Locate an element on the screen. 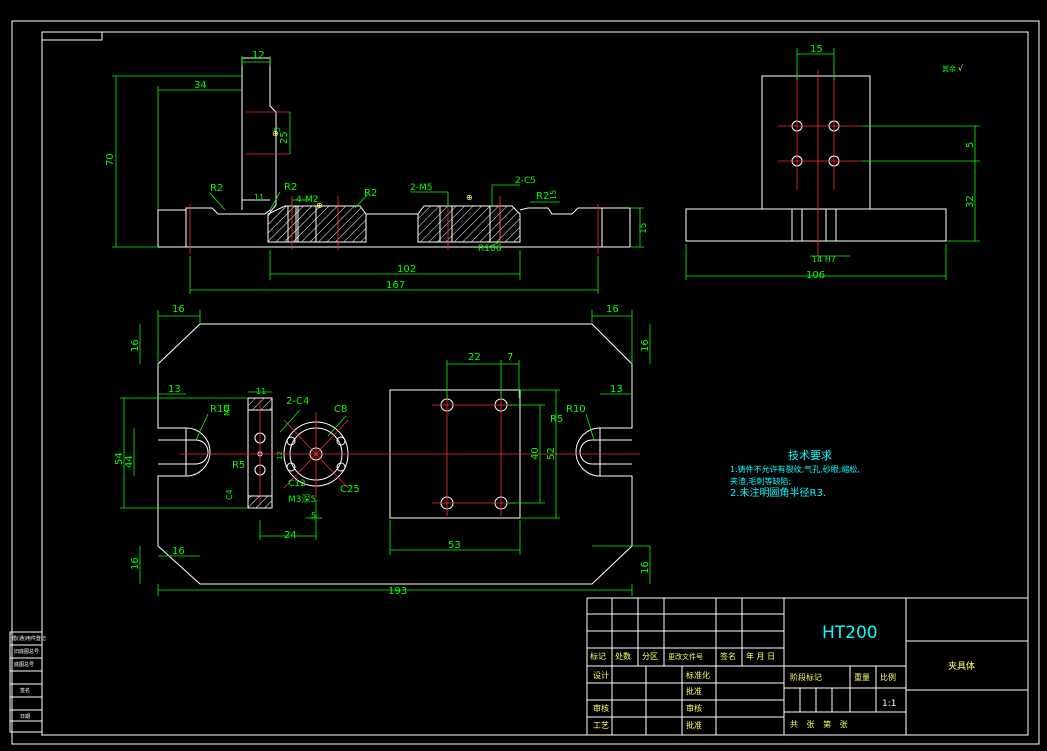  label-scale: 比例 is located at coordinates (888, 677).